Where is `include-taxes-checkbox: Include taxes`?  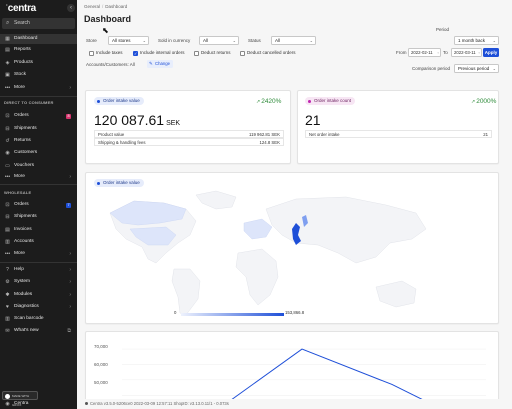
include-taxes-checkbox: Include taxes is located at coordinates (106, 53).